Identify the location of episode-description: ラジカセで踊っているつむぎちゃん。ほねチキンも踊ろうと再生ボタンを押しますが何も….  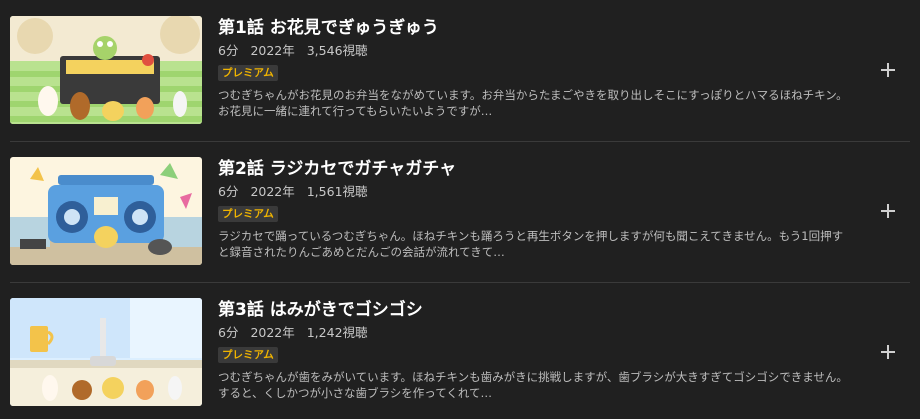
(531, 244).